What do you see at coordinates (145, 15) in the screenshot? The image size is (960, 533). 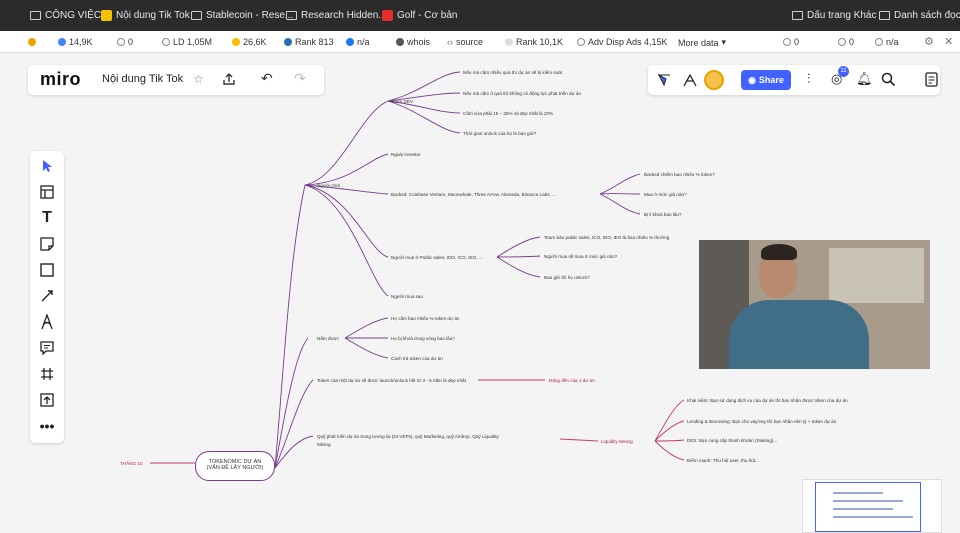 I see `bookmark-noi-dung-tik-tok: Nội dung Tik Tok` at bounding box center [145, 15].